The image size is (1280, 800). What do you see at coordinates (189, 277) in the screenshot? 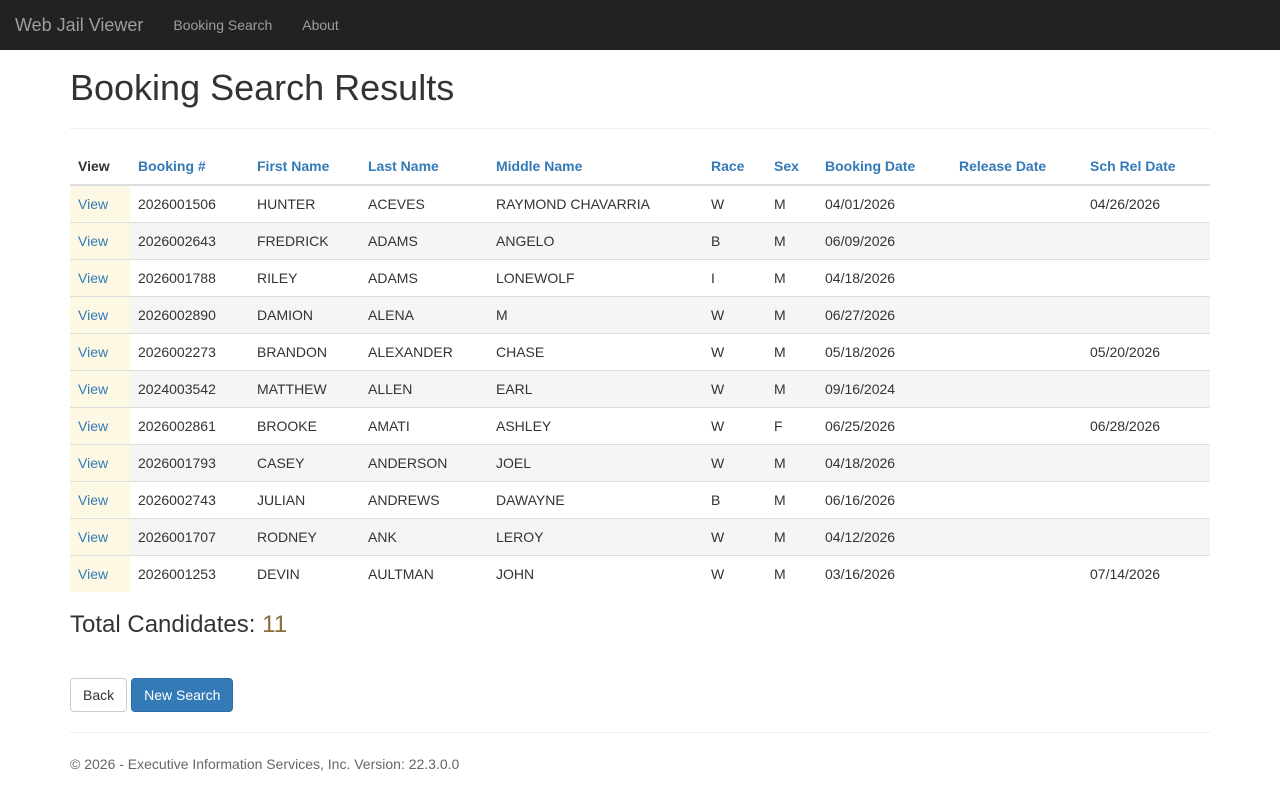
I see `cell-booking-number: 2026001788` at bounding box center [189, 277].